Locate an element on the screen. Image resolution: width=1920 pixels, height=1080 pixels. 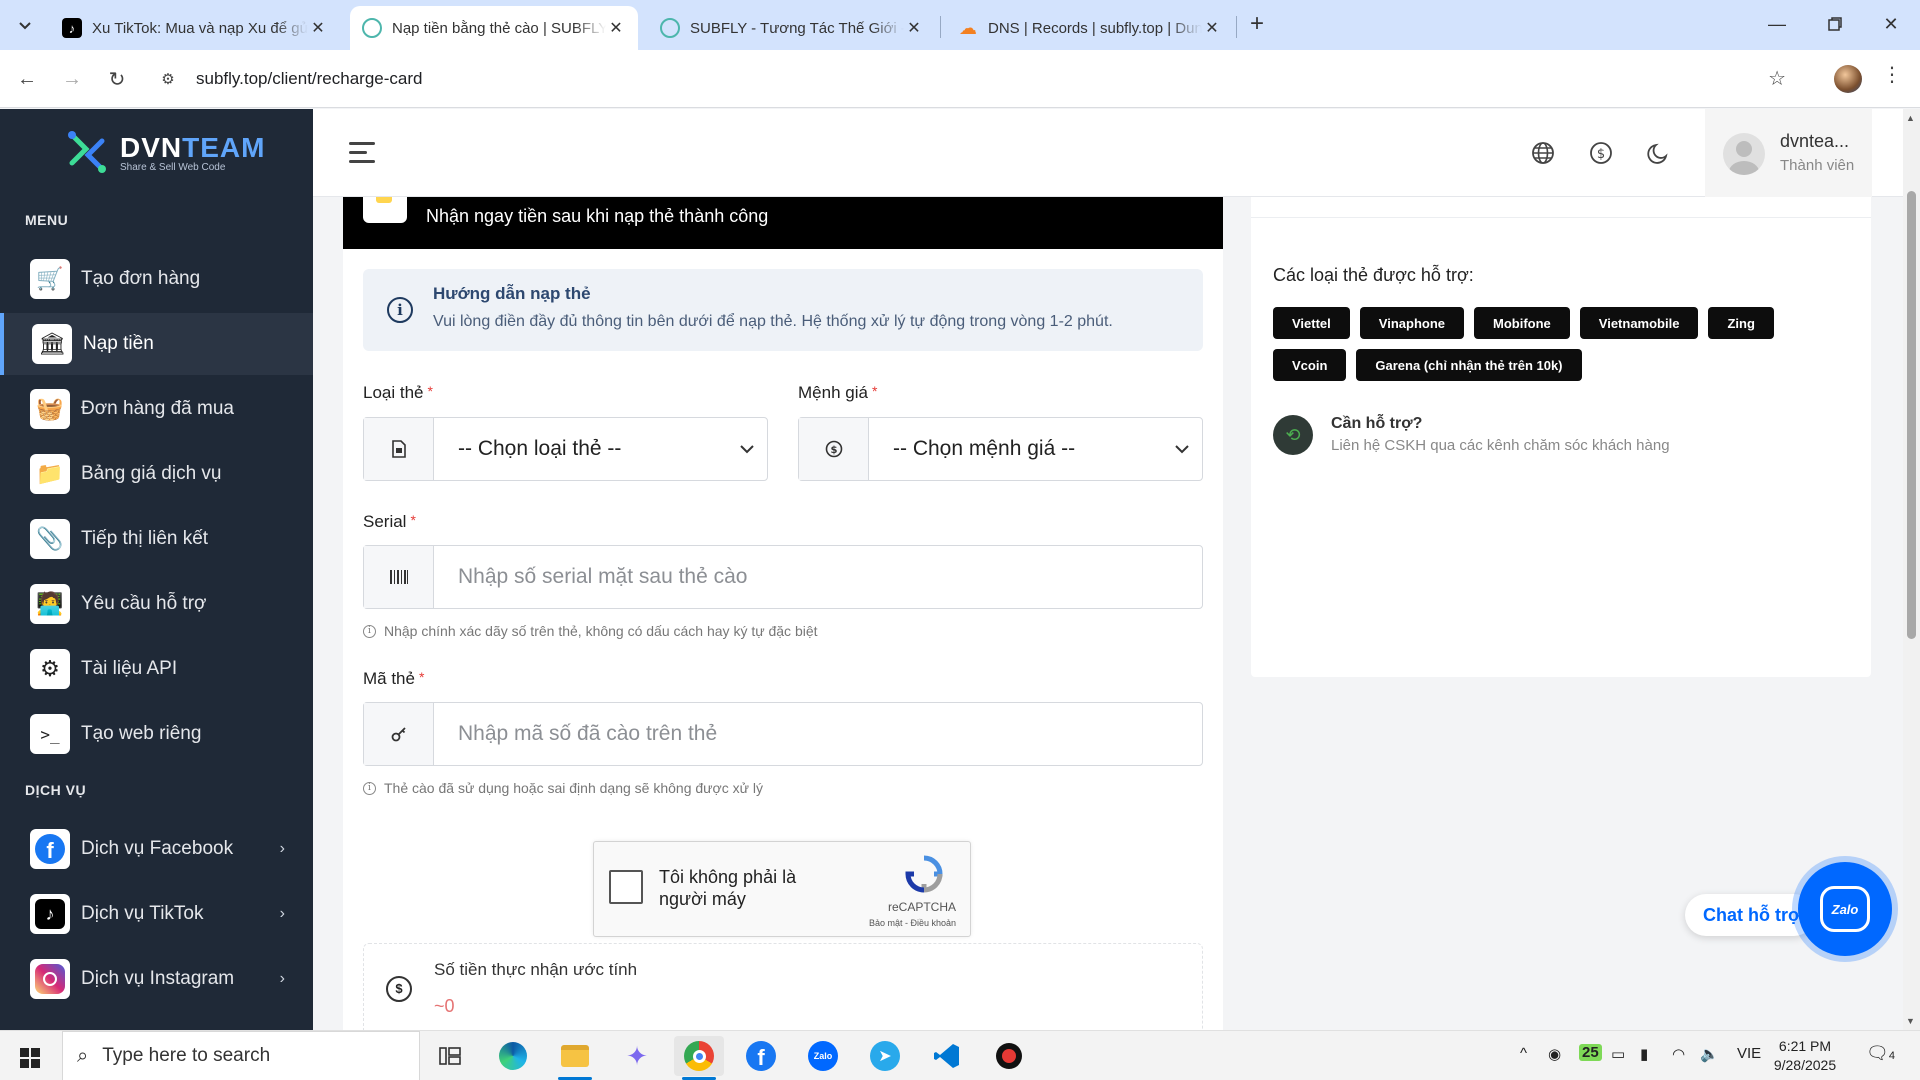
sidebar-item-label: Tài liệu API is located at coordinates (129, 668).